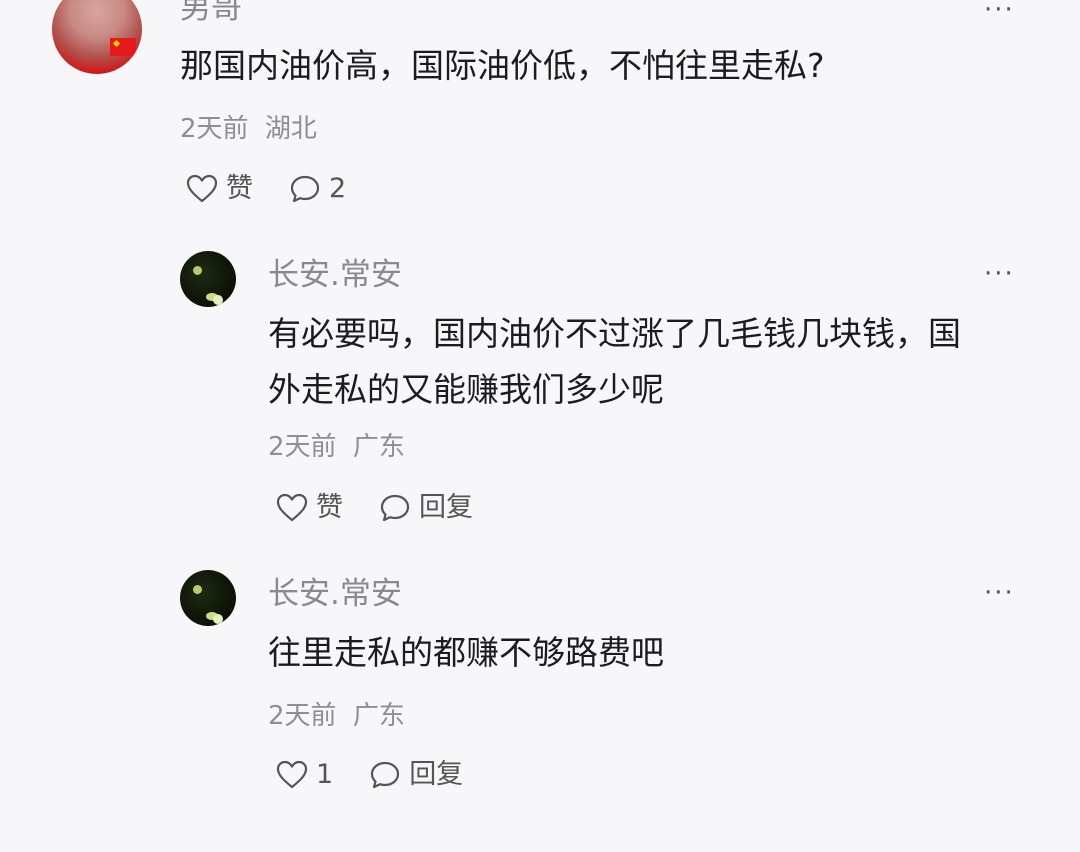 The width and height of the screenshot is (1080, 852). I want to click on comment-actions: 赞 2, so click(284, 189).